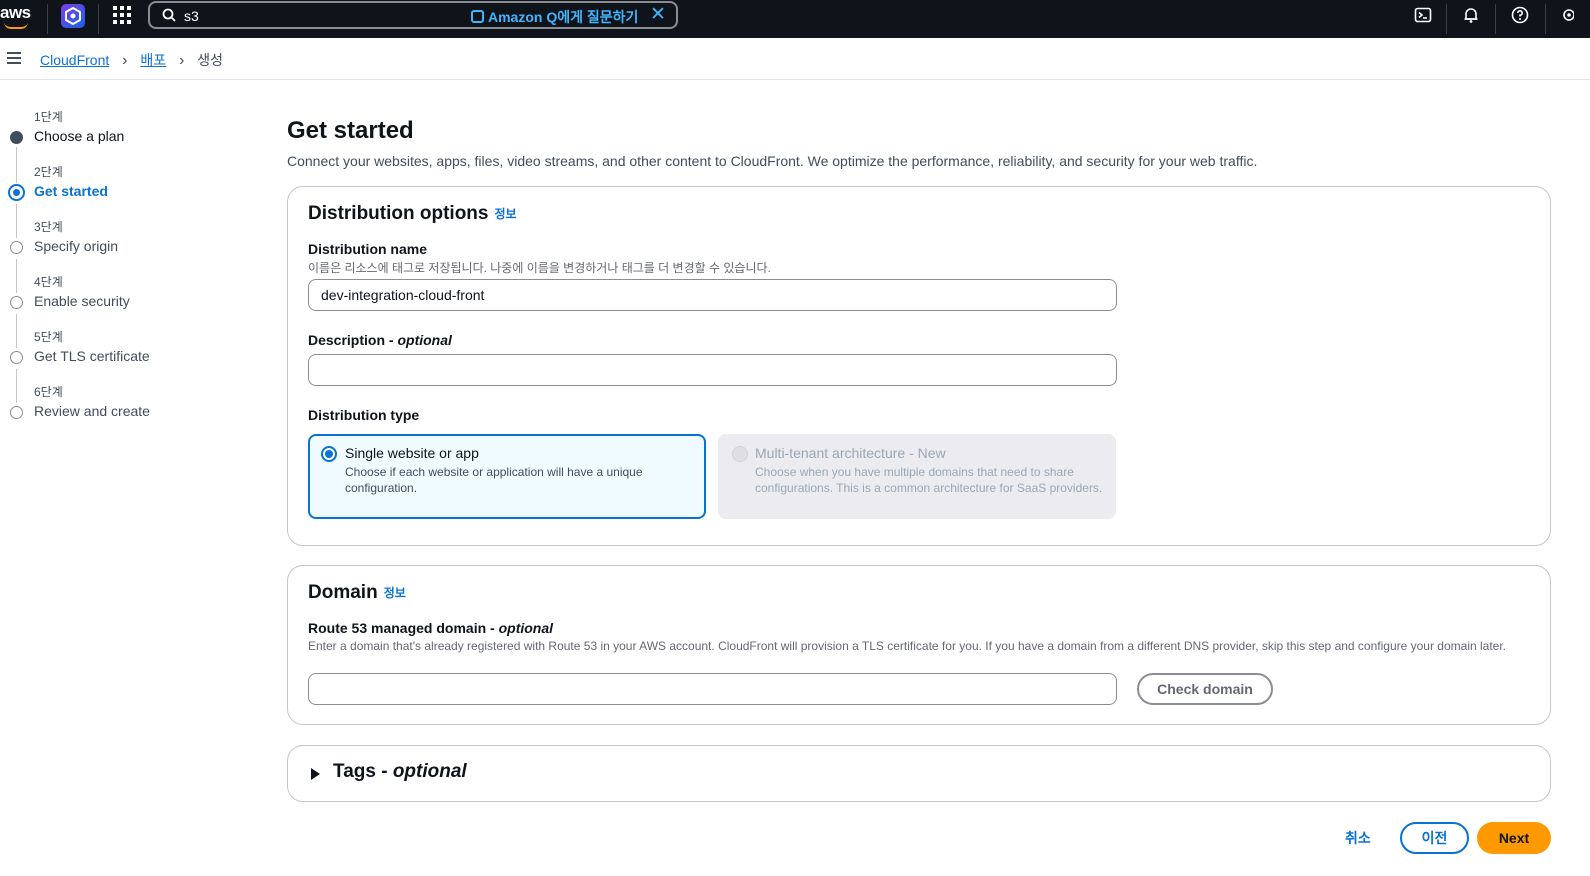 Image resolution: width=1590 pixels, height=876 pixels. I want to click on wizard-step-5: 5단계 Get TLS certificate, so click(130, 349).